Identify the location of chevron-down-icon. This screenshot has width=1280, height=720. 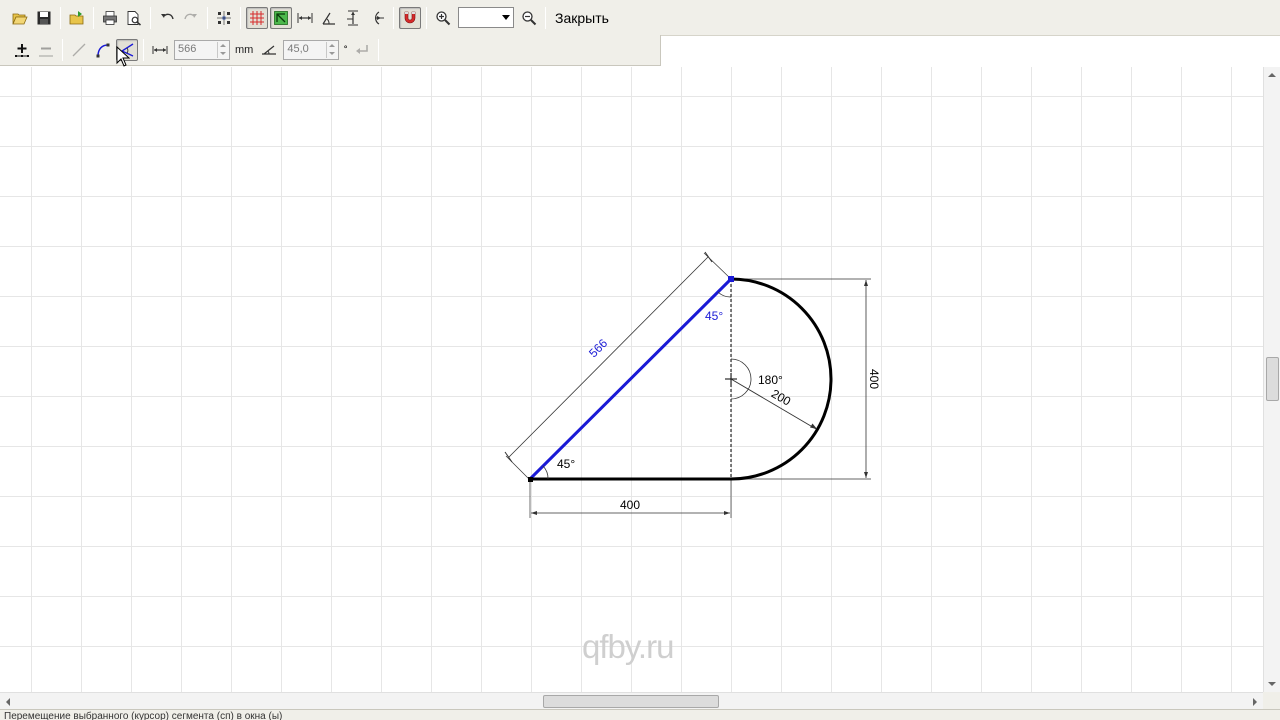
(506, 17).